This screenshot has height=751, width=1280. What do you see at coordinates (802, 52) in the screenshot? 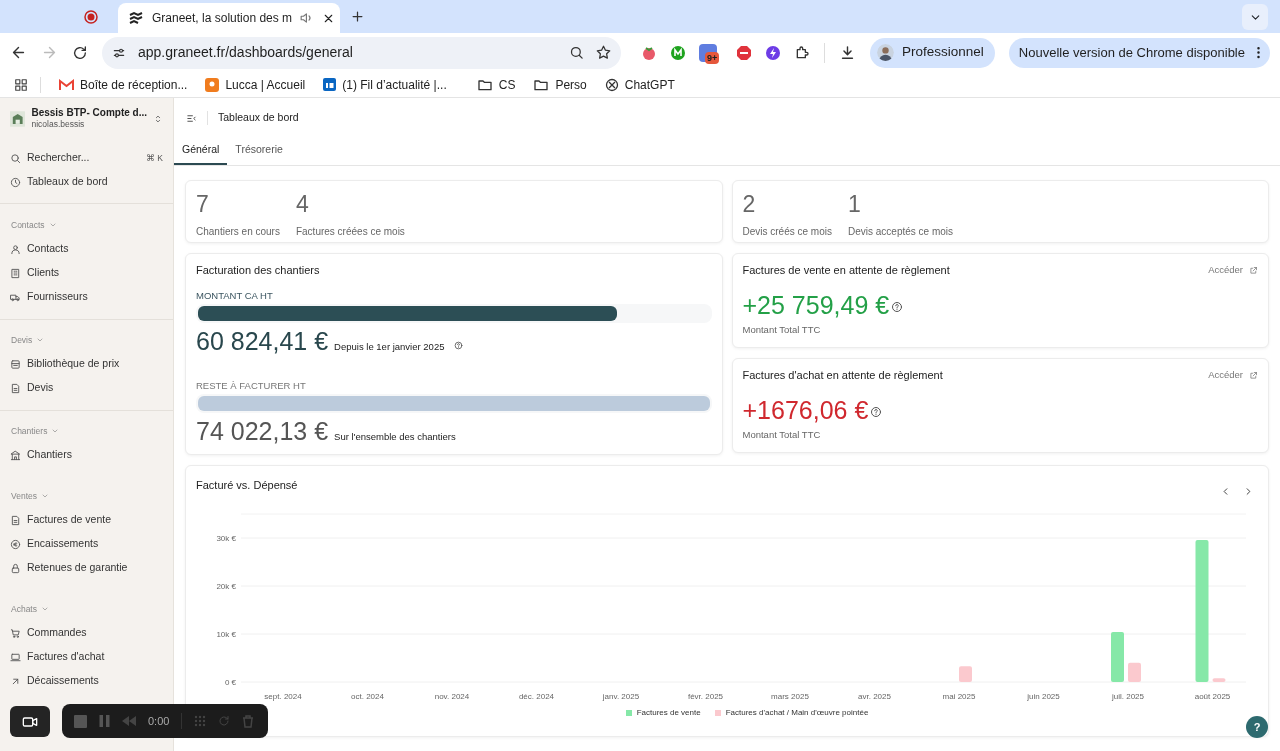
I see `puzzle-icon` at bounding box center [802, 52].